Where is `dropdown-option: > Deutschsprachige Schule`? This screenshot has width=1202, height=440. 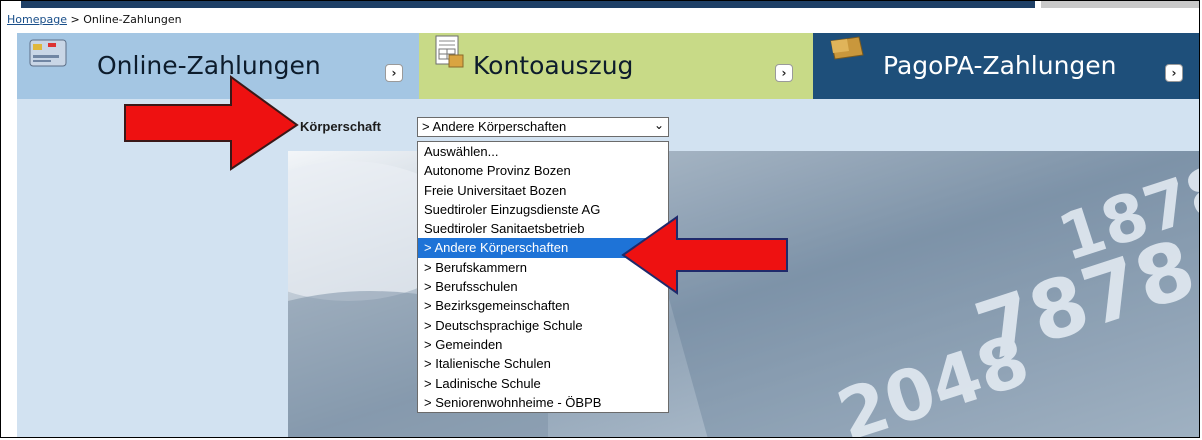
dropdown-option: > Deutschsprachige Schule is located at coordinates (543, 325).